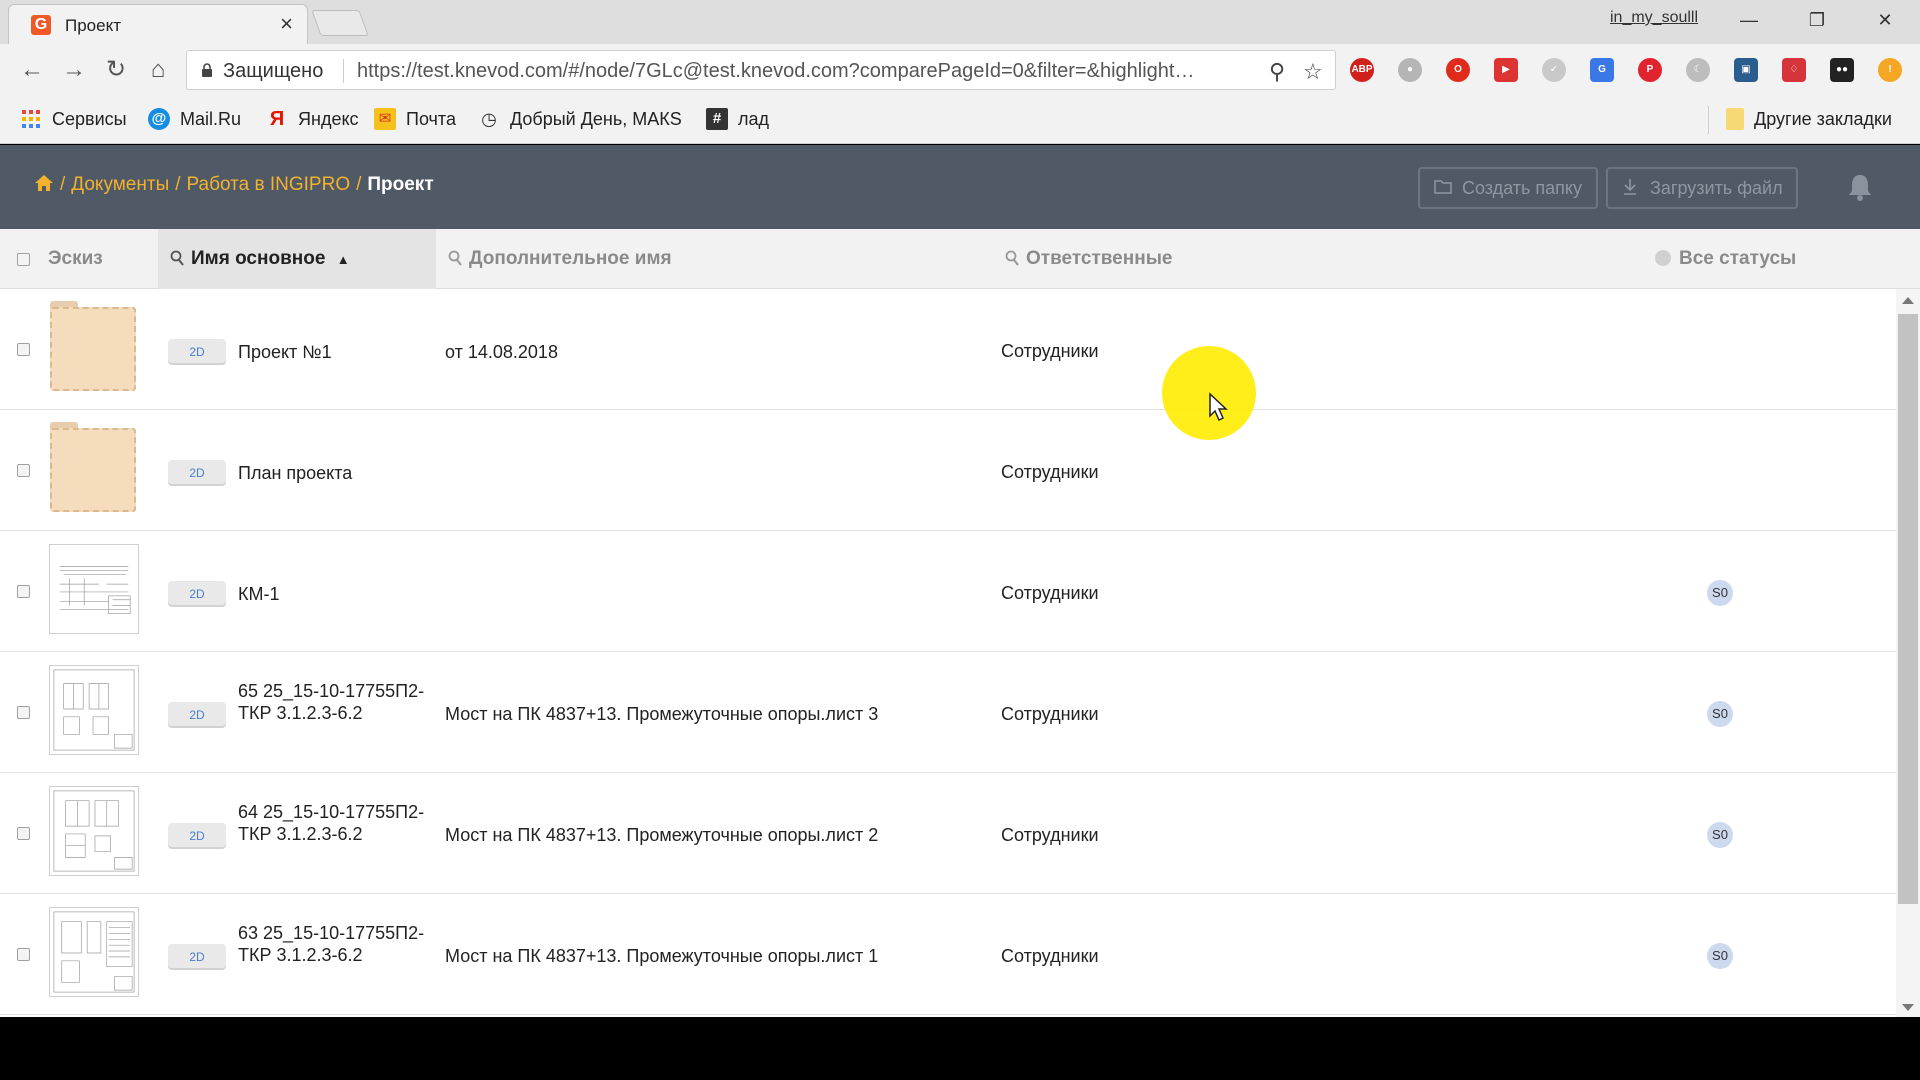 This screenshot has height=1080, width=1920. Describe the element at coordinates (74, 70) in the screenshot. I see `forward-icon: →` at that location.